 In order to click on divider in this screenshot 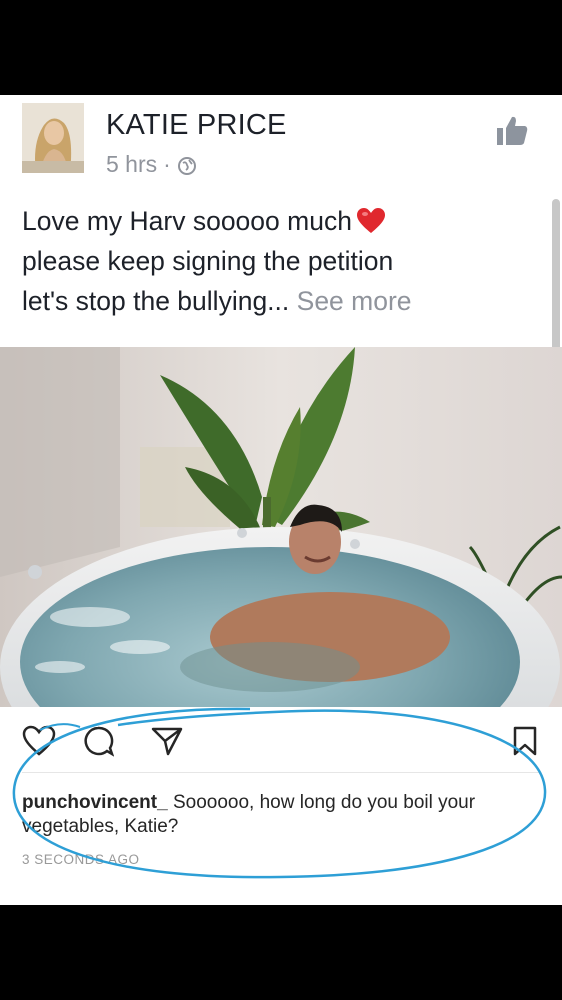, I will do `click(281, 772)`.